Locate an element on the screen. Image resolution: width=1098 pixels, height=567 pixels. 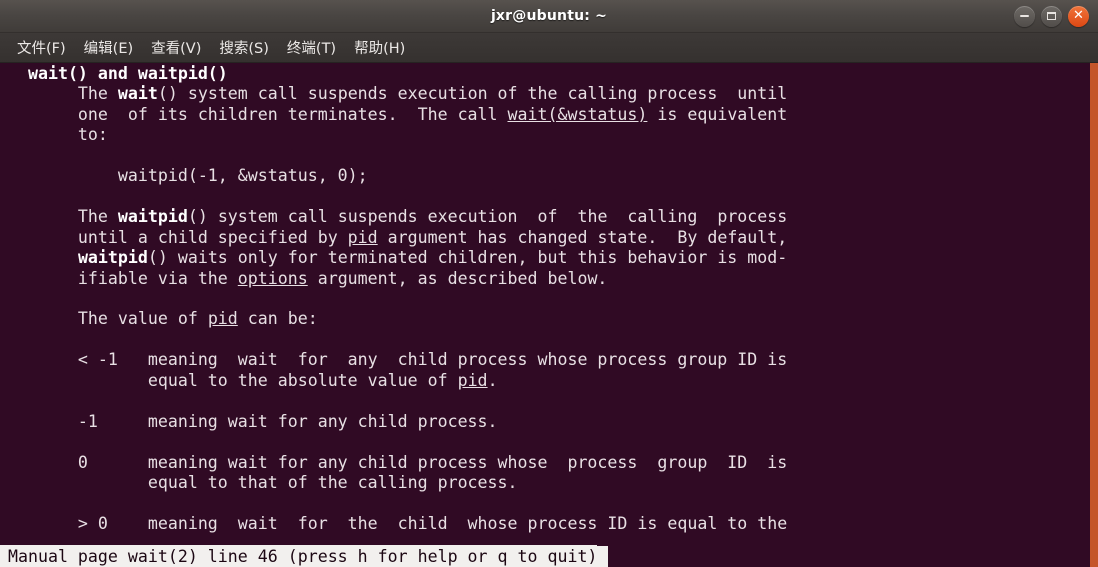
minimize-icon is located at coordinates (1024, 16).